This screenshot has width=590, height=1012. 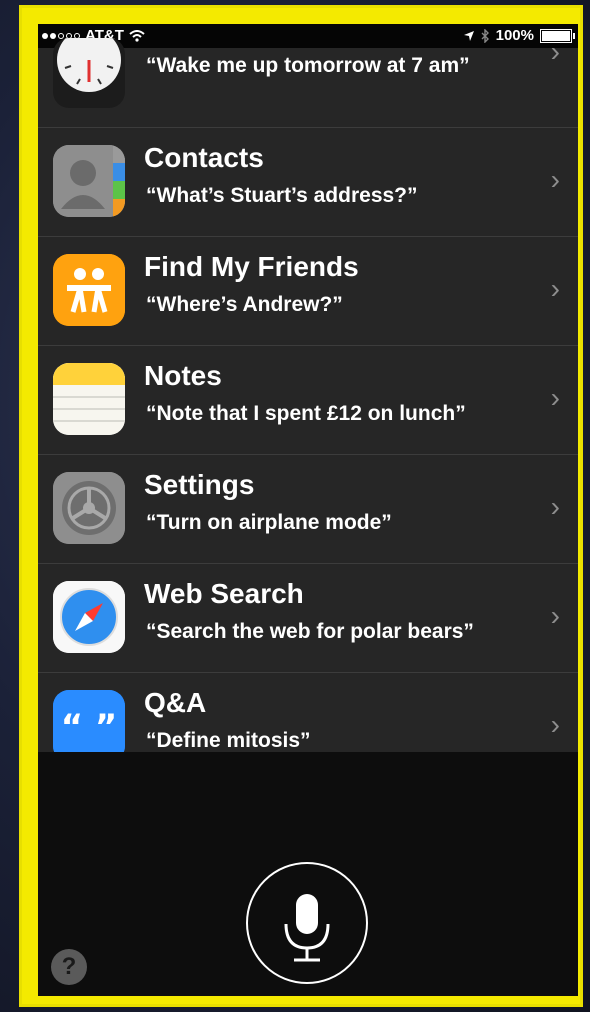 What do you see at coordinates (468, 35) in the screenshot?
I see `location-icon` at bounding box center [468, 35].